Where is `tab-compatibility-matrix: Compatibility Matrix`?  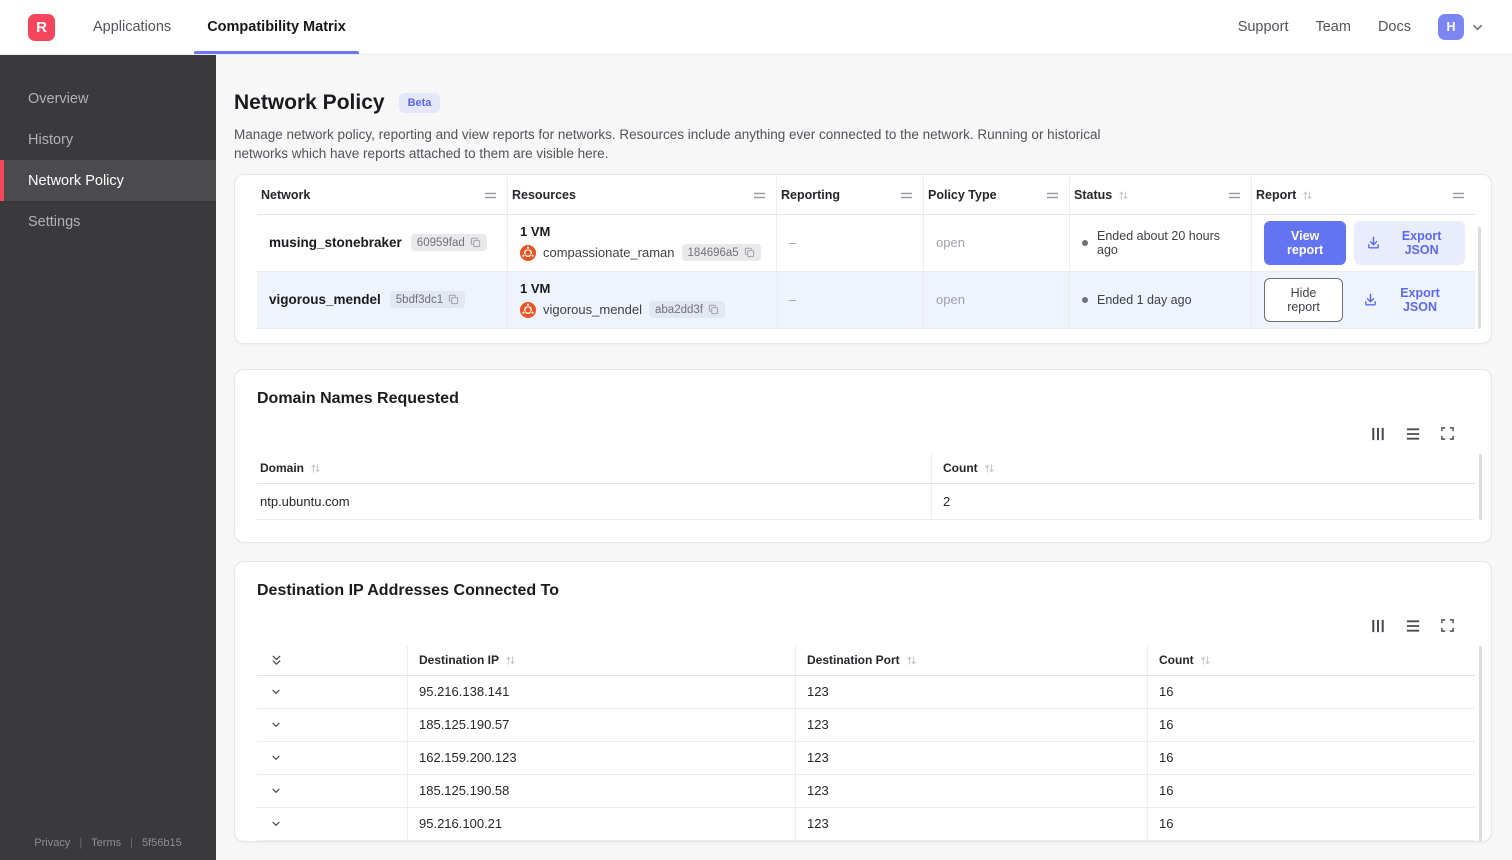
tab-compatibility-matrix: Compatibility Matrix is located at coordinates (276, 27).